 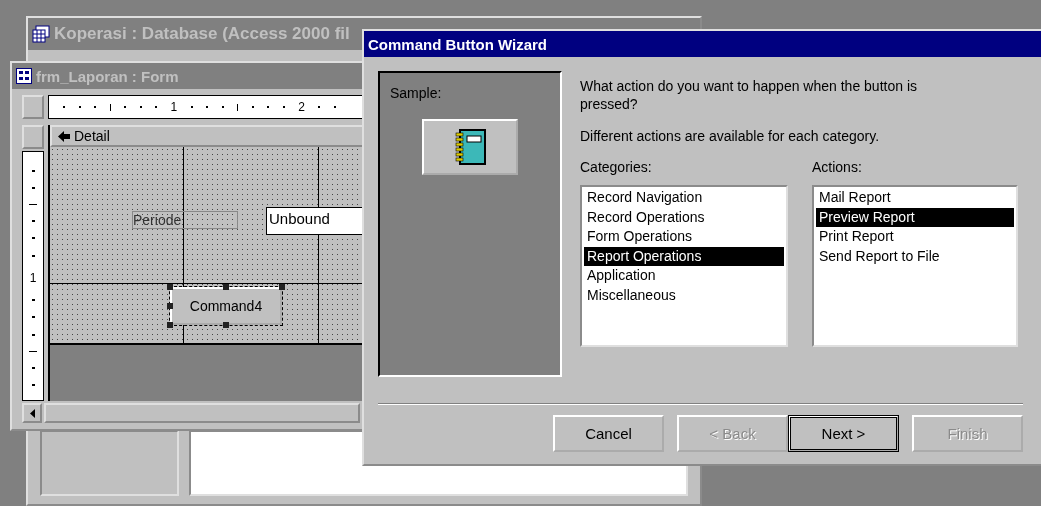 What do you see at coordinates (684, 217) in the screenshot?
I see `category-item: Record Operations` at bounding box center [684, 217].